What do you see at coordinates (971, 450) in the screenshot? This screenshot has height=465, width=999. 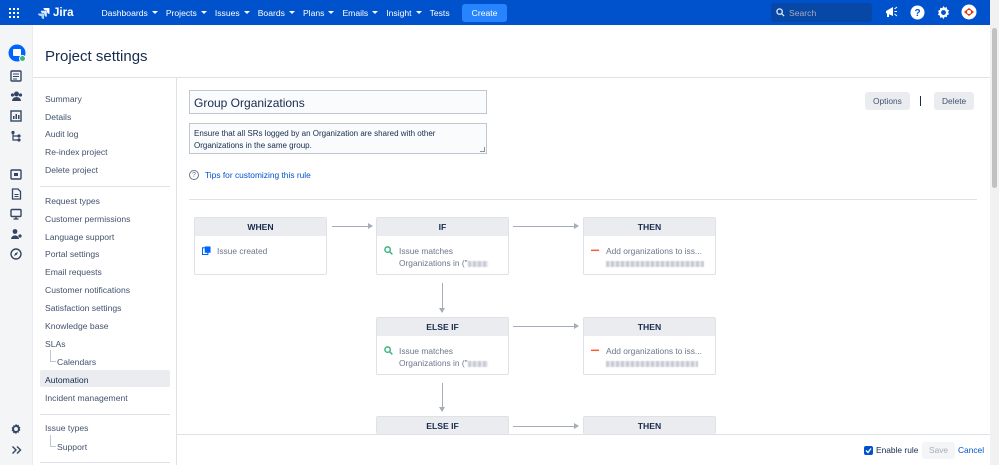 I see `cancel-button: Cancel` at bounding box center [971, 450].